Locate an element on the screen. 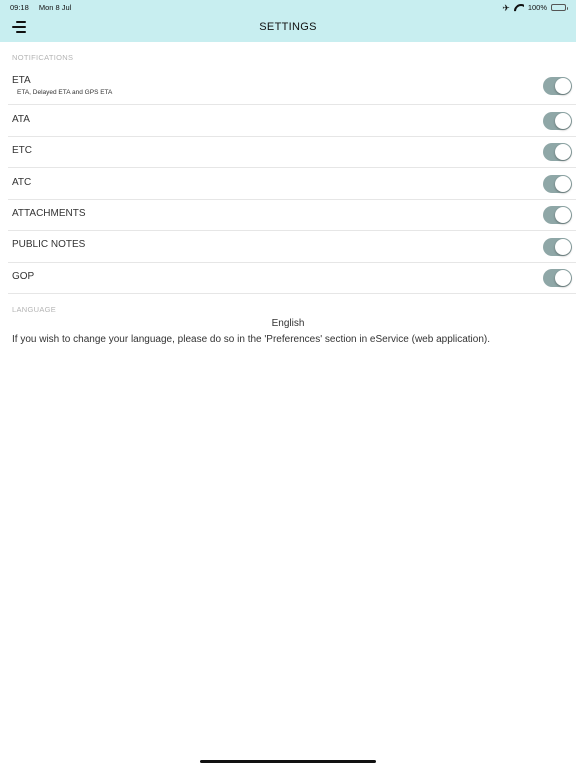  notification-row-etc: ETC is located at coordinates (292, 152).